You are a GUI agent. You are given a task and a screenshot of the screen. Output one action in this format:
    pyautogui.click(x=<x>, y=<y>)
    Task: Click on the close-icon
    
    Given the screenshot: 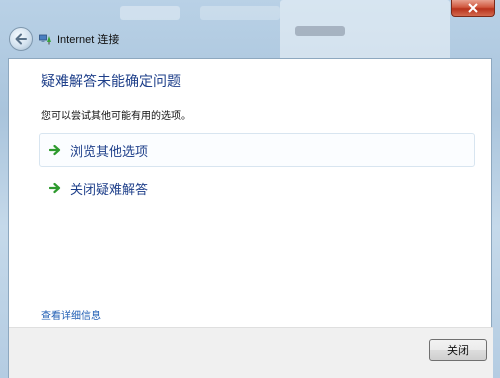 What is the action you would take?
    pyautogui.click(x=473, y=8)
    